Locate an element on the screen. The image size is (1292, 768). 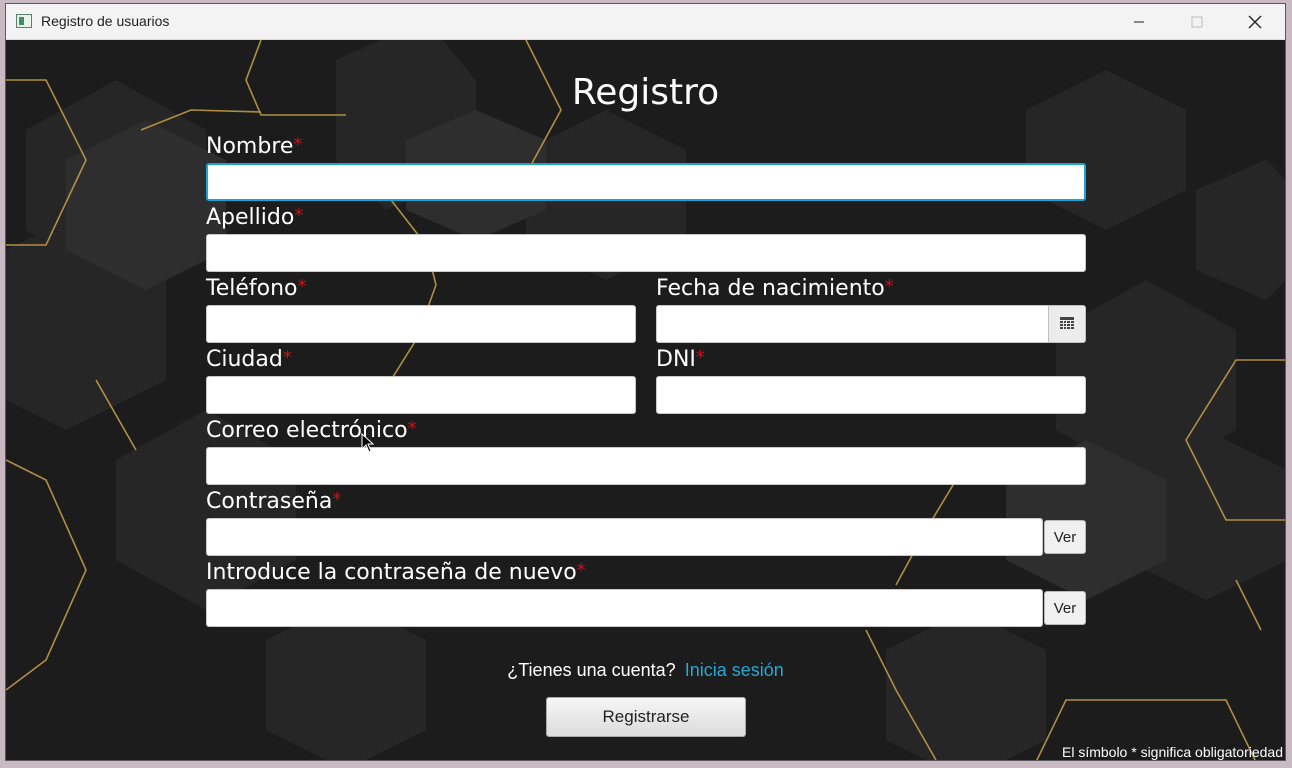
nombre-label-text: Nombre is located at coordinates (250, 146).